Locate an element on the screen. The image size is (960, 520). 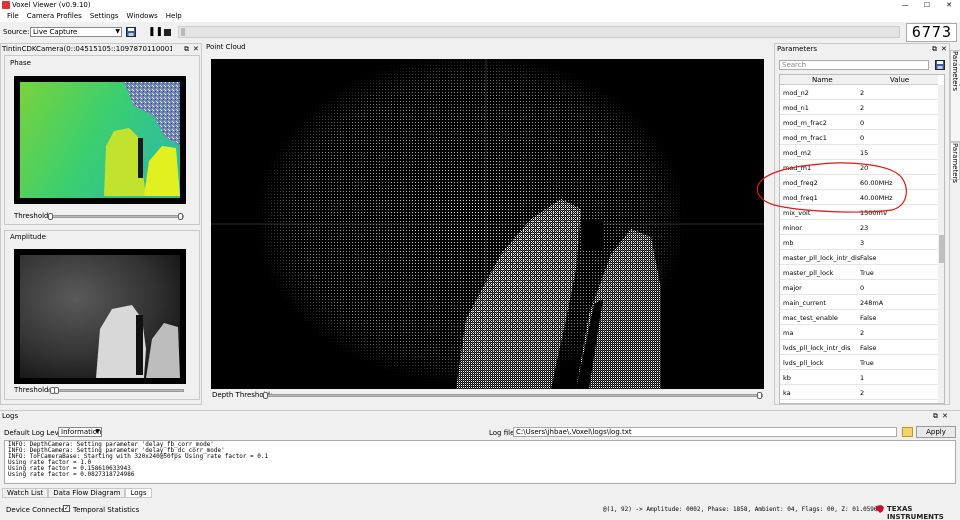
window-controls: — ☐ ✕ is located at coordinates (927, 5).